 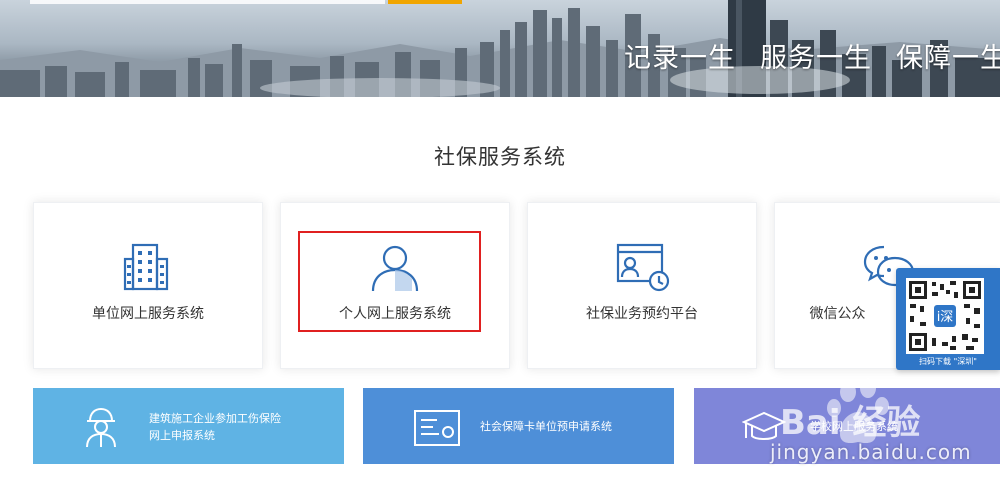 I want to click on card-appointment-platform: 社保业务预约平台, so click(x=642, y=285).